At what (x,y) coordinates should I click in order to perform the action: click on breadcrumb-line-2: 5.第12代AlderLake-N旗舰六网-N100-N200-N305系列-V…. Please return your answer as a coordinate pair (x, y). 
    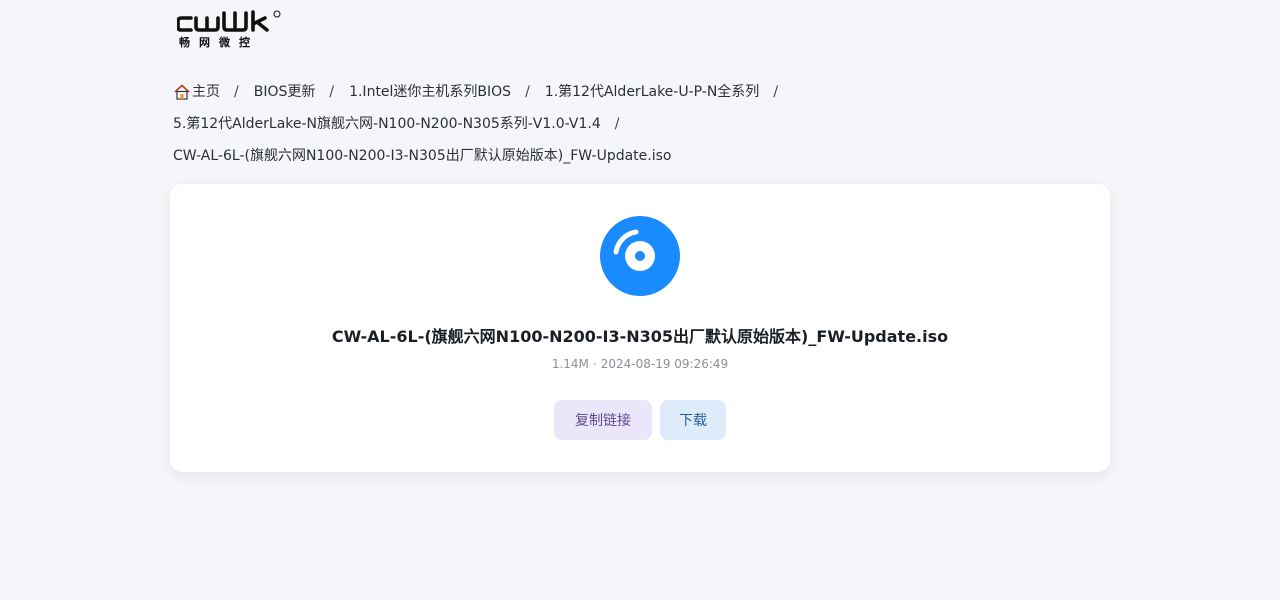
    Looking at the image, I should click on (643, 124).